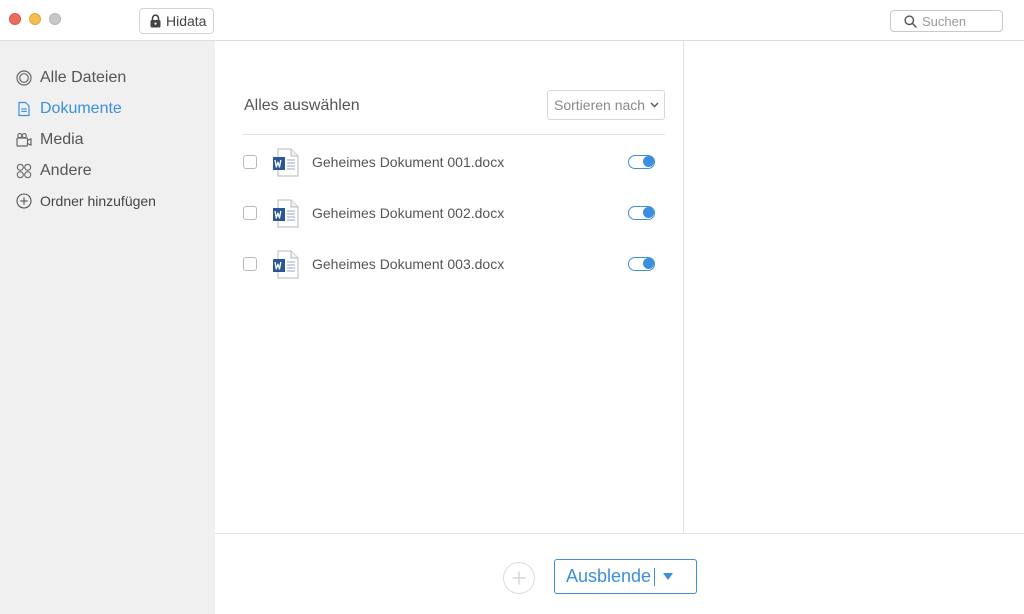  Describe the element at coordinates (408, 264) in the screenshot. I see `file-name: Geheimes Dokument 003.docx` at that location.